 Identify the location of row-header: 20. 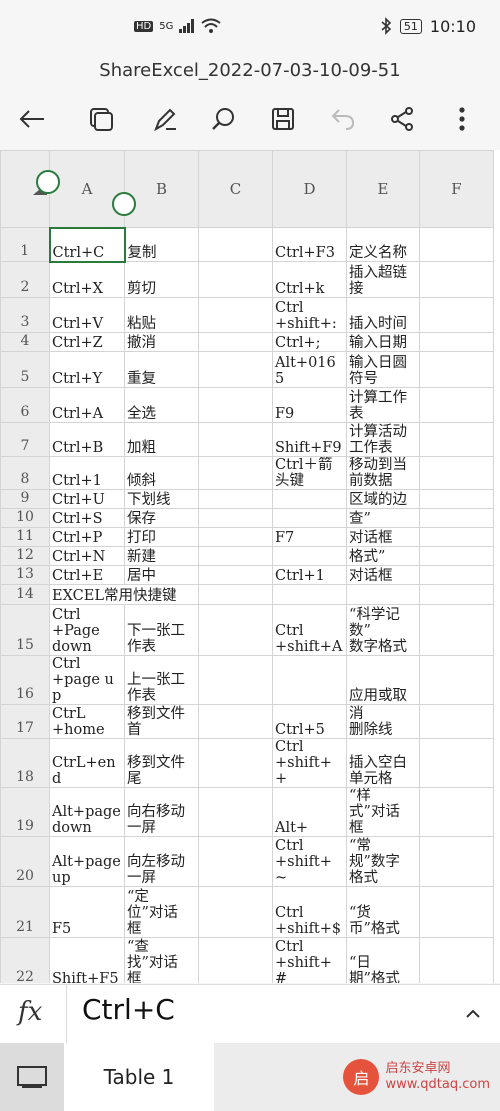
(25, 861).